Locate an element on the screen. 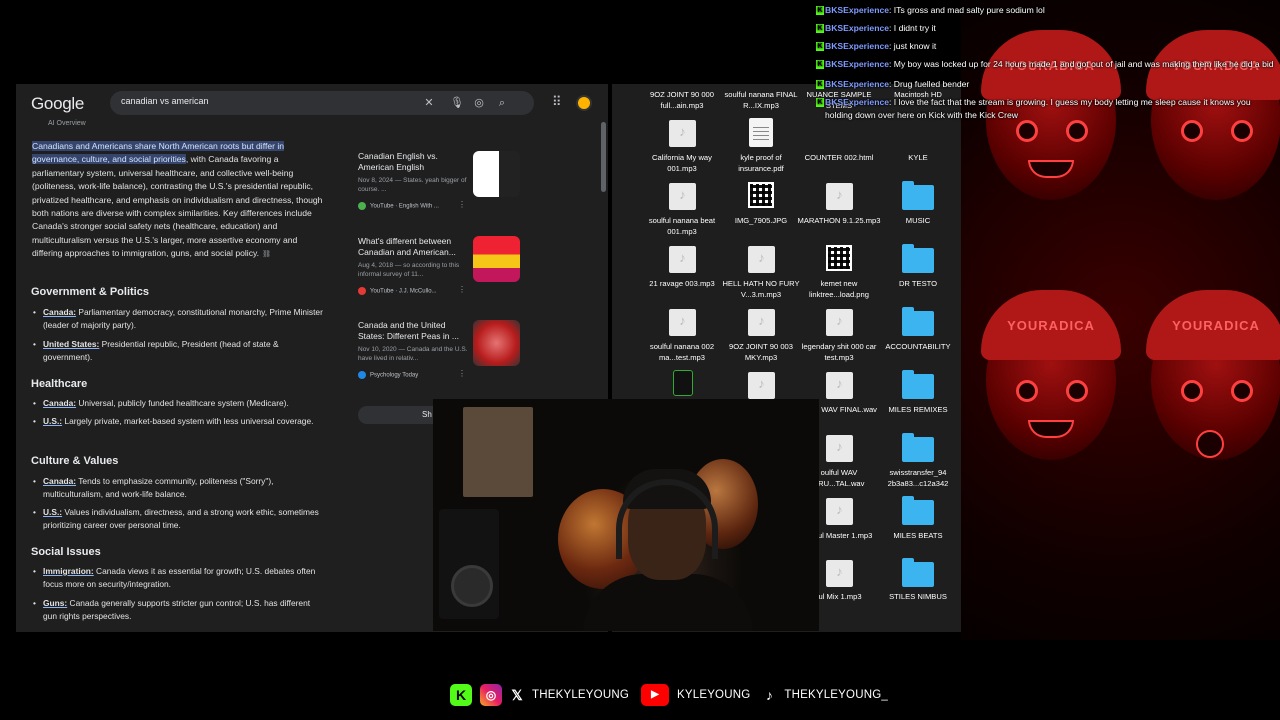  folder-label: swisstransfer_94 2b3a83...c12a342 is located at coordinates (918, 478).